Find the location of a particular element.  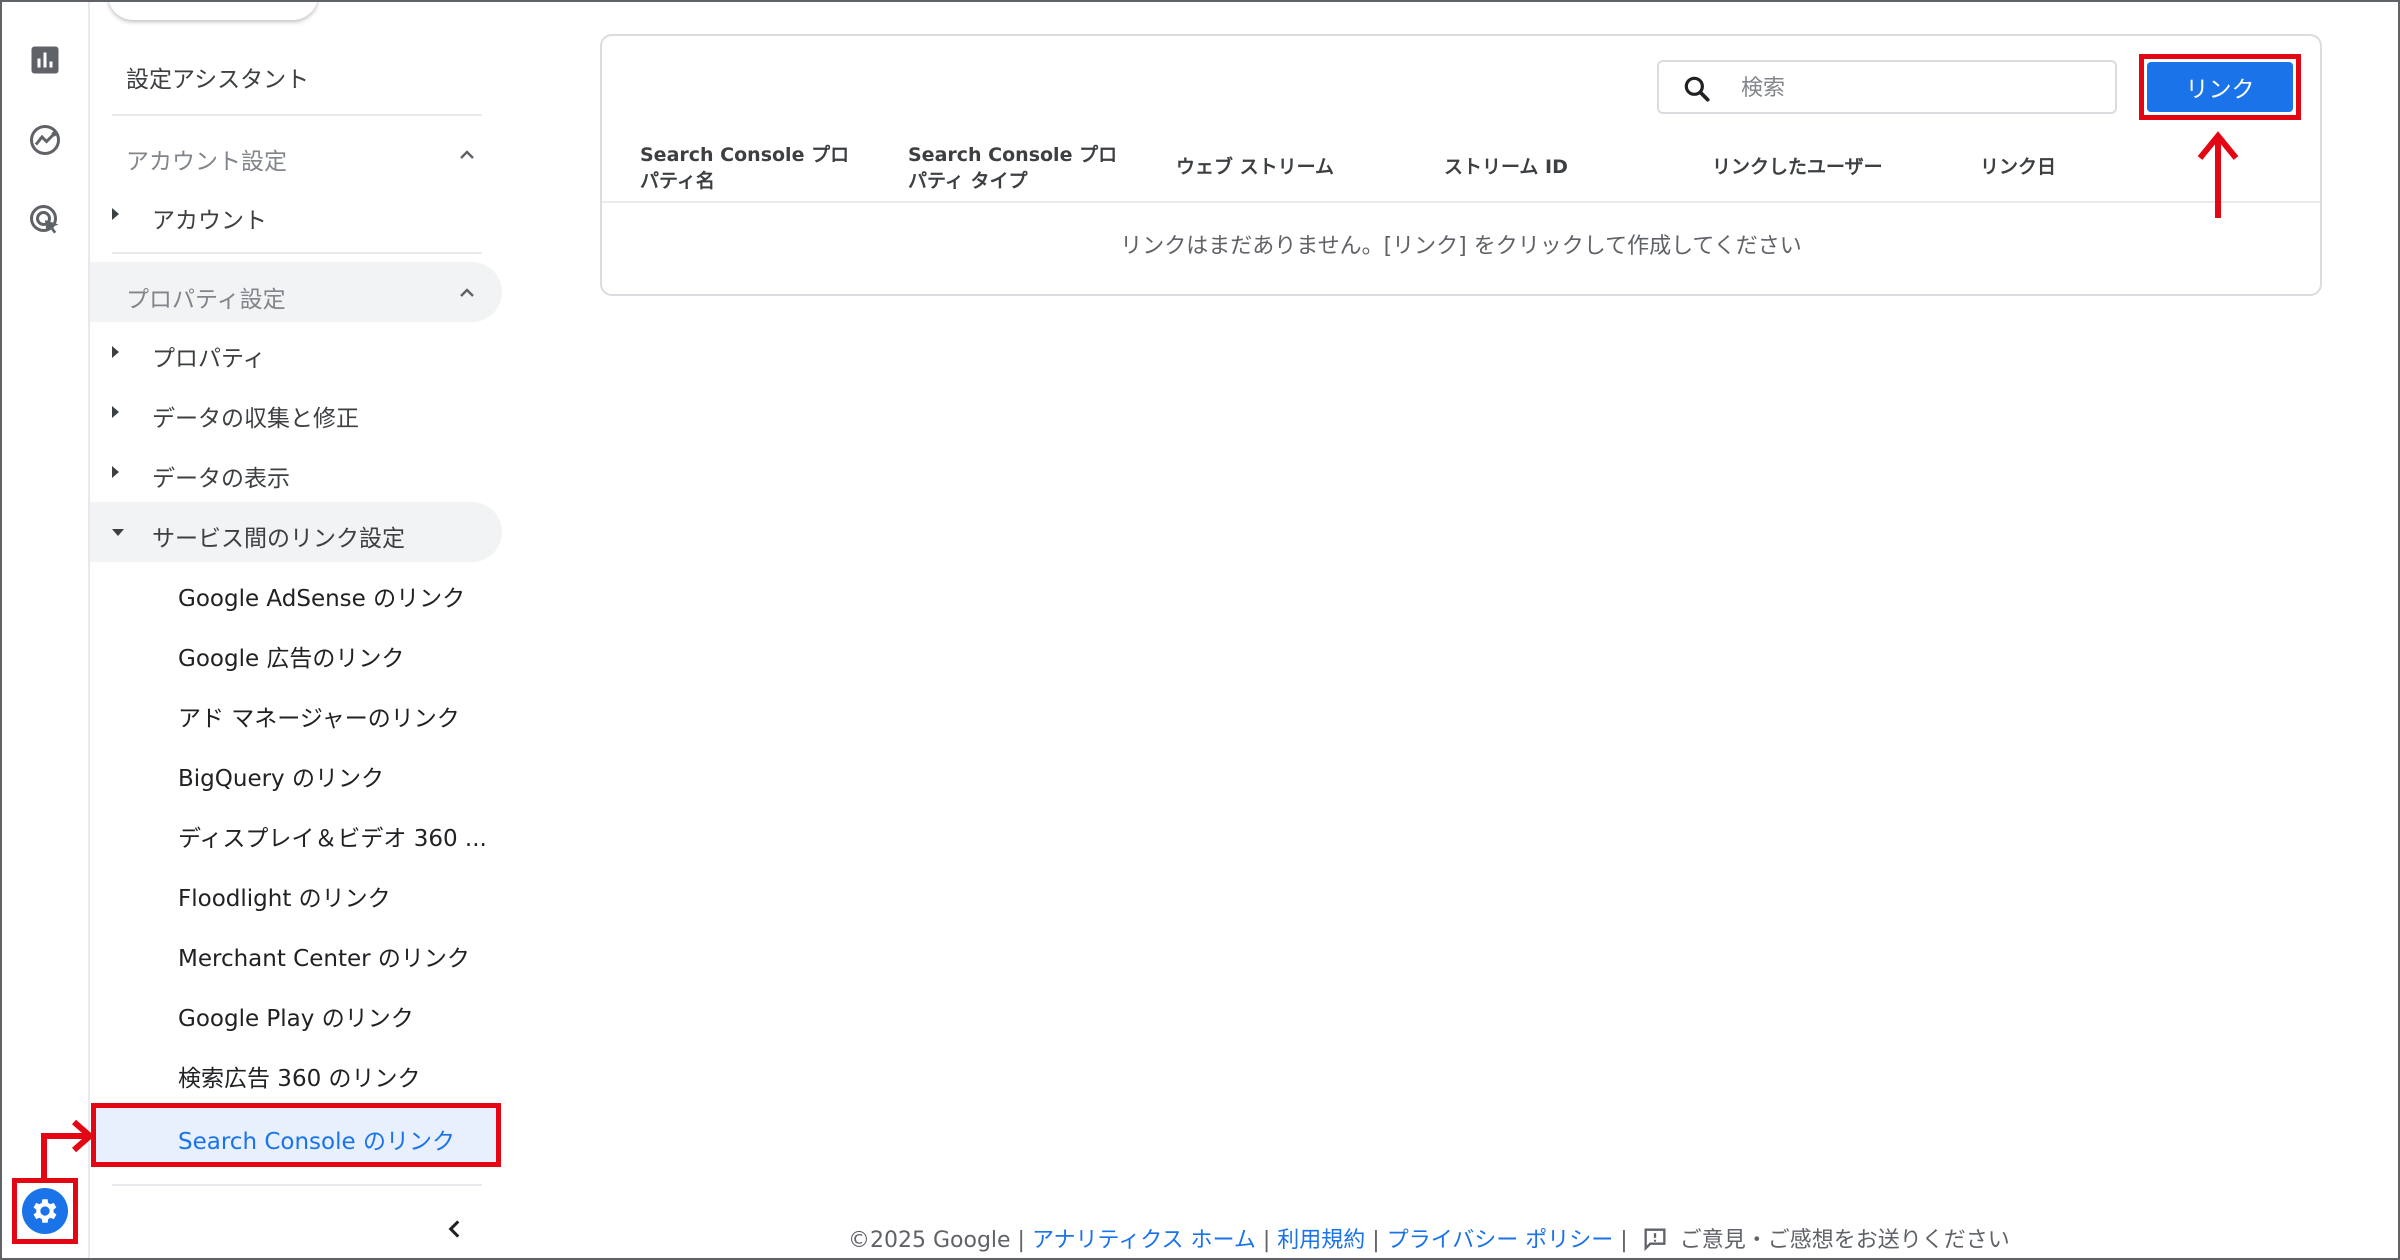

link-item-search-ads-360: 検索広告 360 のリンク is located at coordinates (299, 1076).